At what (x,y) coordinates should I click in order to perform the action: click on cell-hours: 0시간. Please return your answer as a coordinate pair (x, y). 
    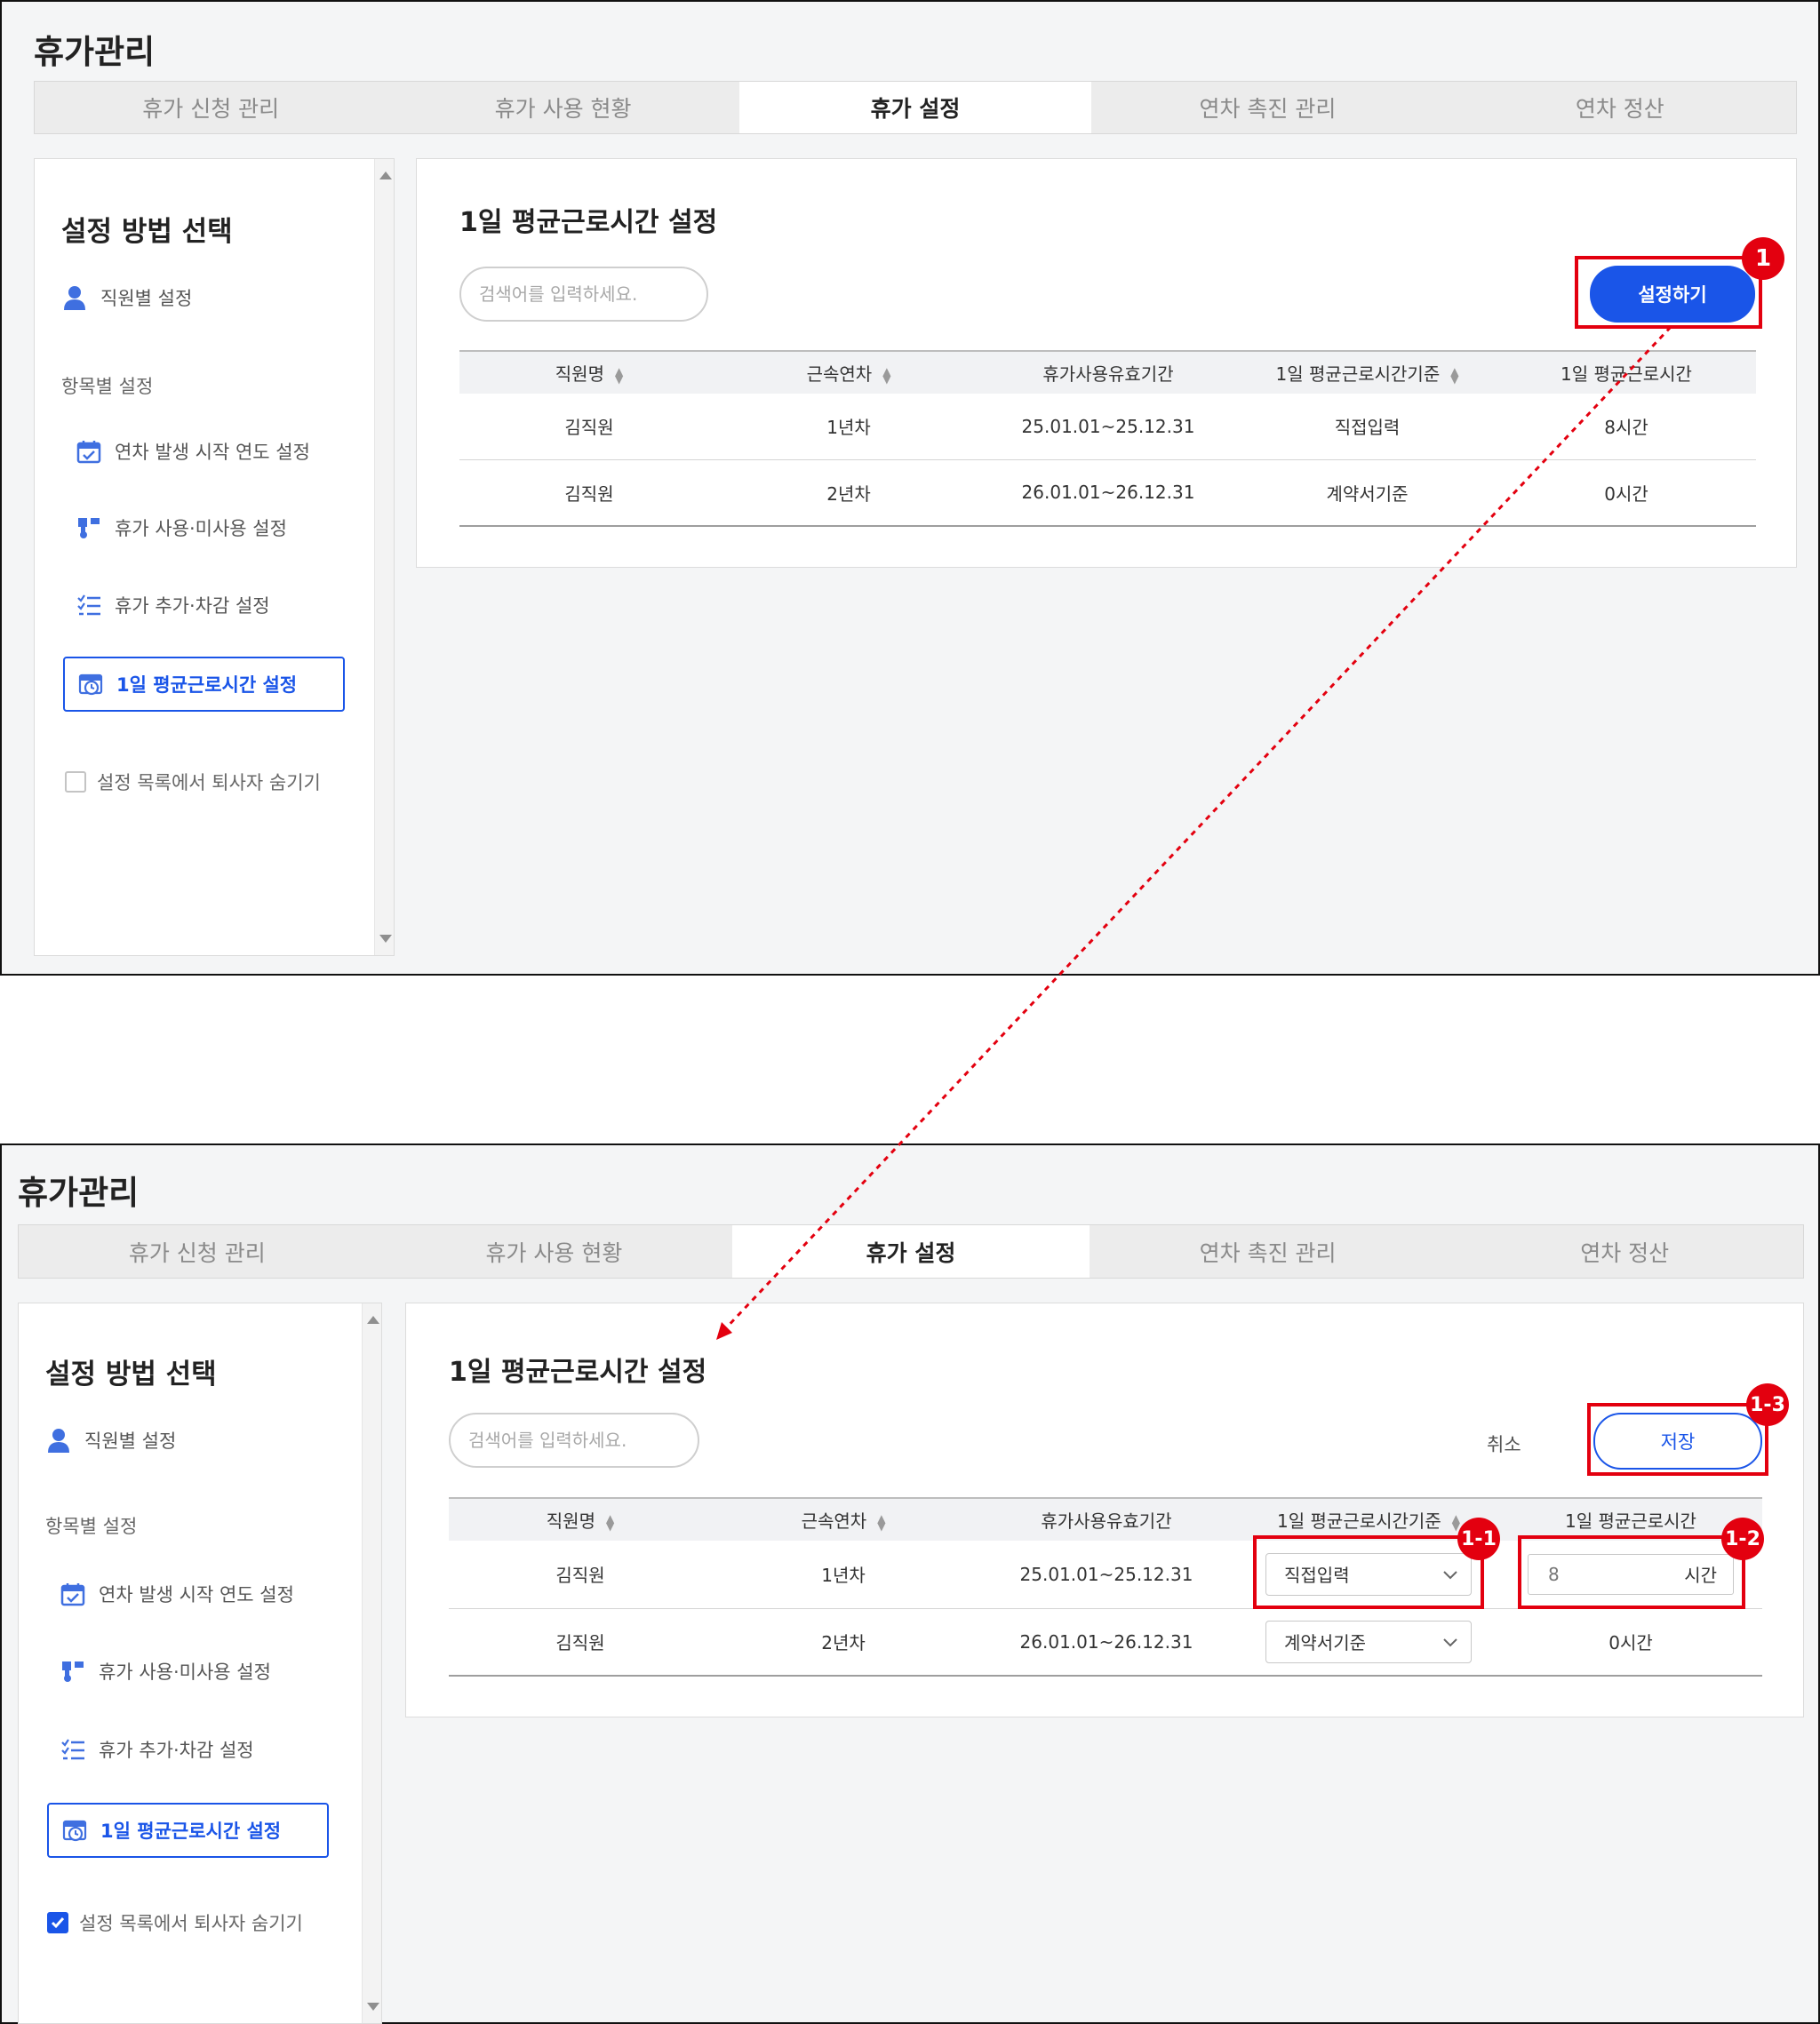
    Looking at the image, I should click on (1626, 493).